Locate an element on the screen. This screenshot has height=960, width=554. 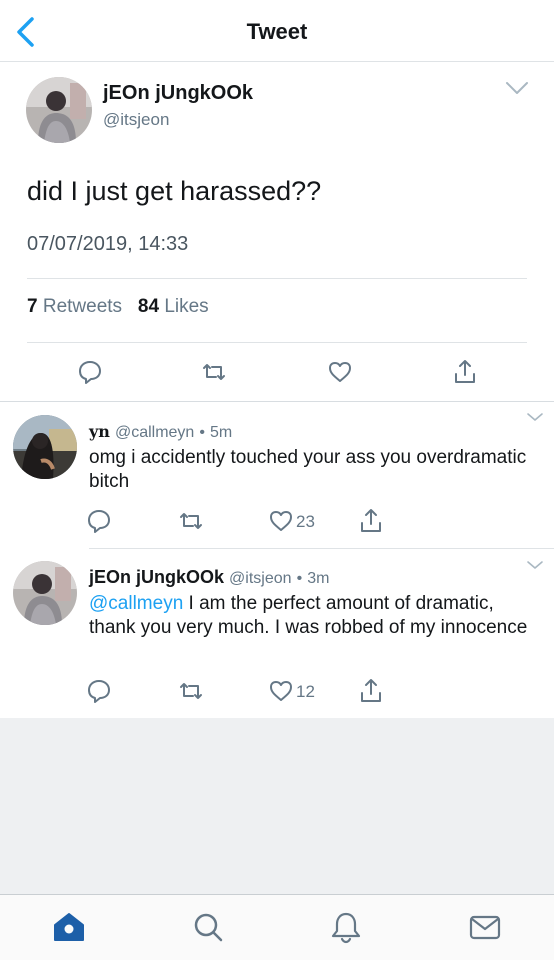
retweets-stat: 7 Retweets is located at coordinates (77, 306).